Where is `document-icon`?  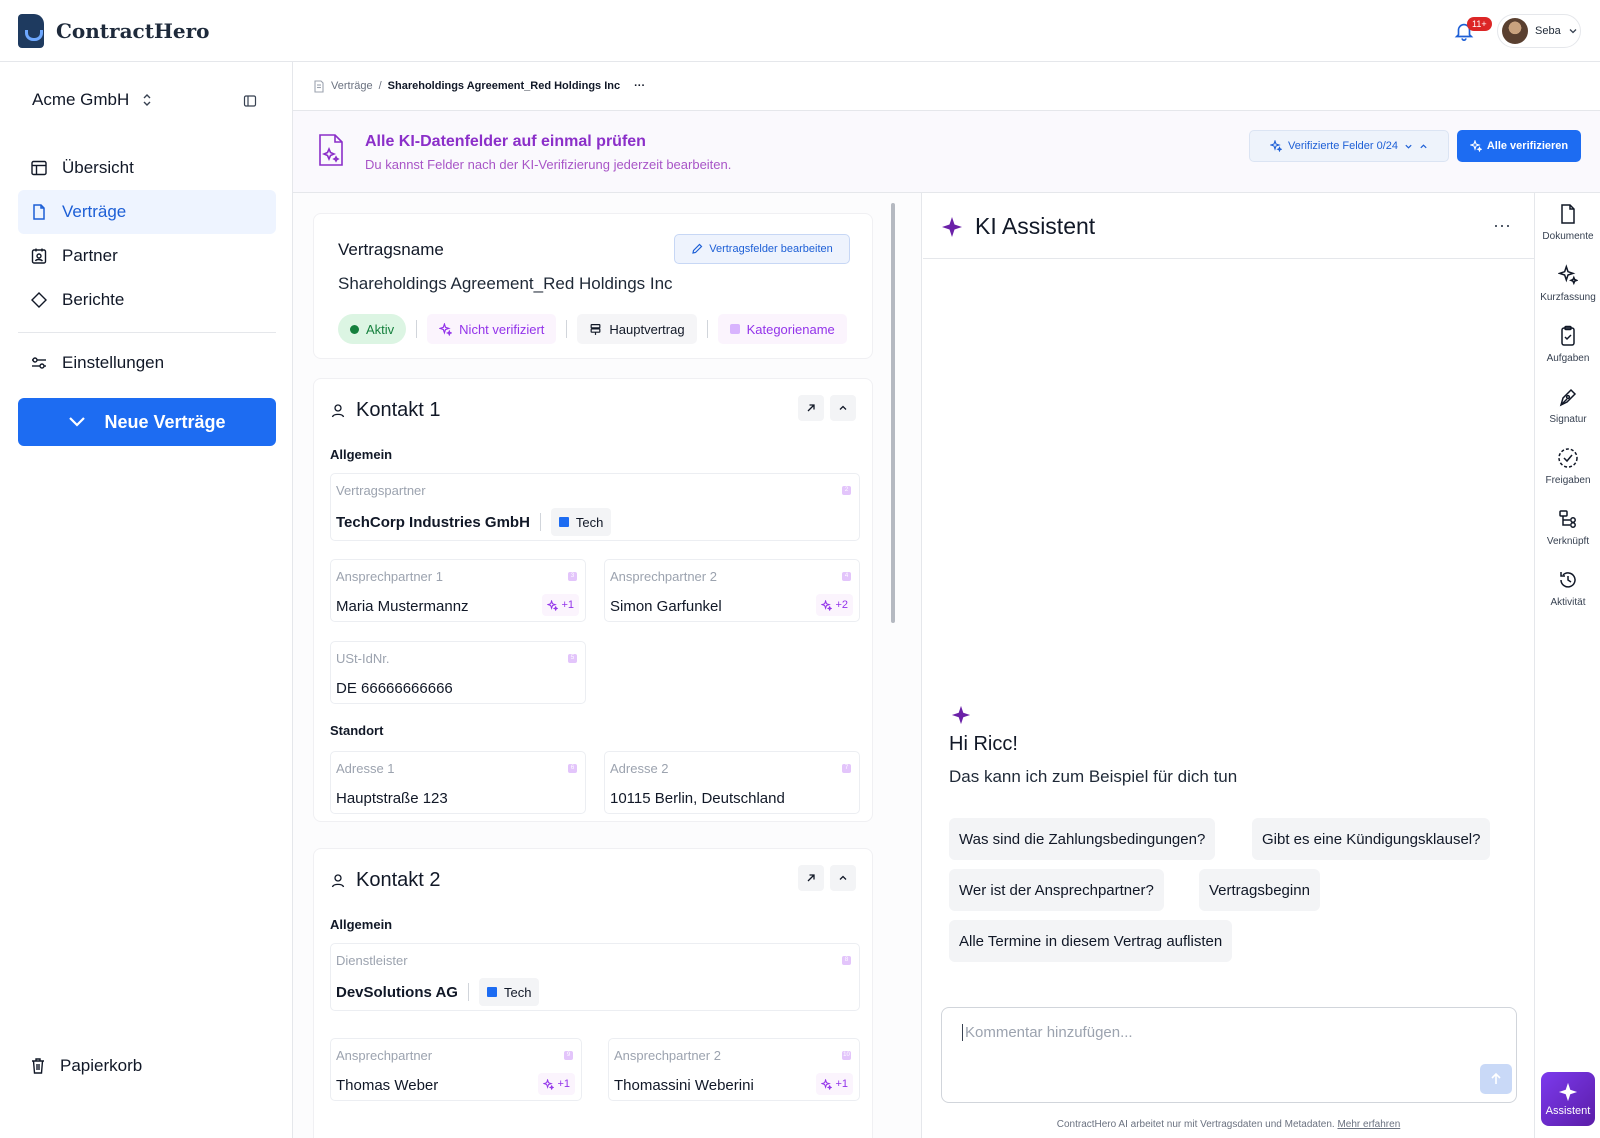 document-icon is located at coordinates (319, 86).